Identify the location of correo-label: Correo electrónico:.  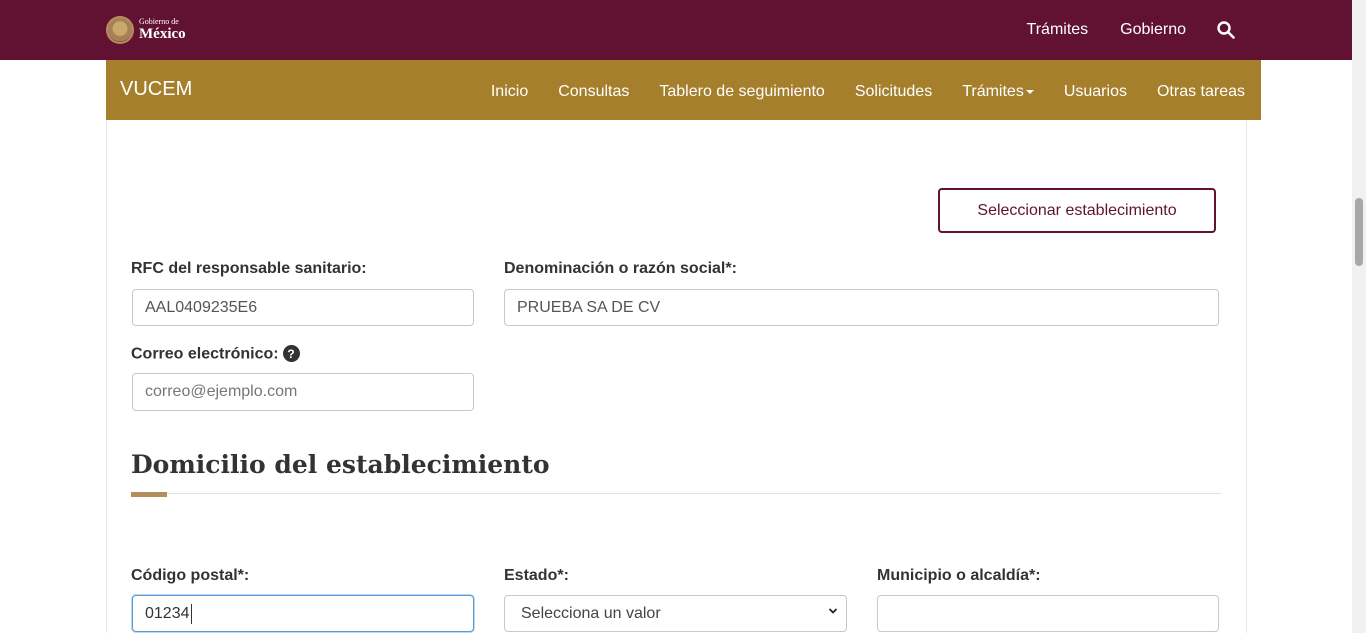
(205, 354).